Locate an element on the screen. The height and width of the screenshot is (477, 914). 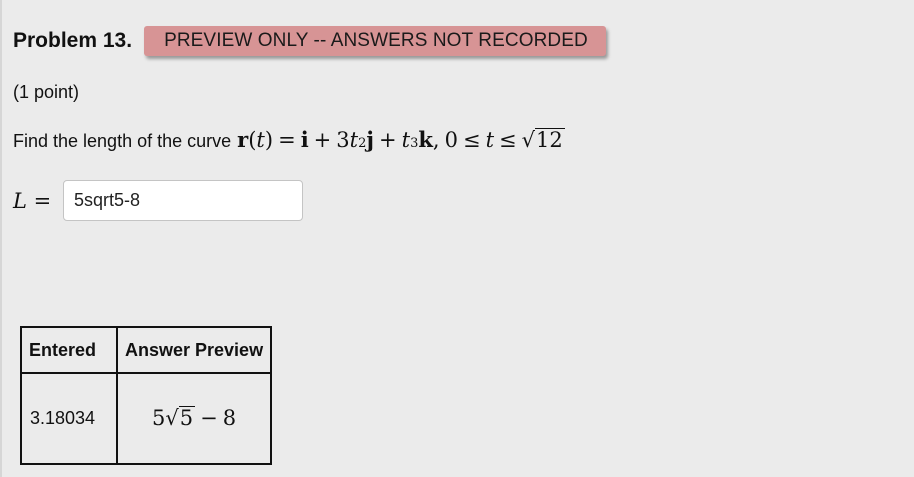
math-r: r is located at coordinates (243, 139).